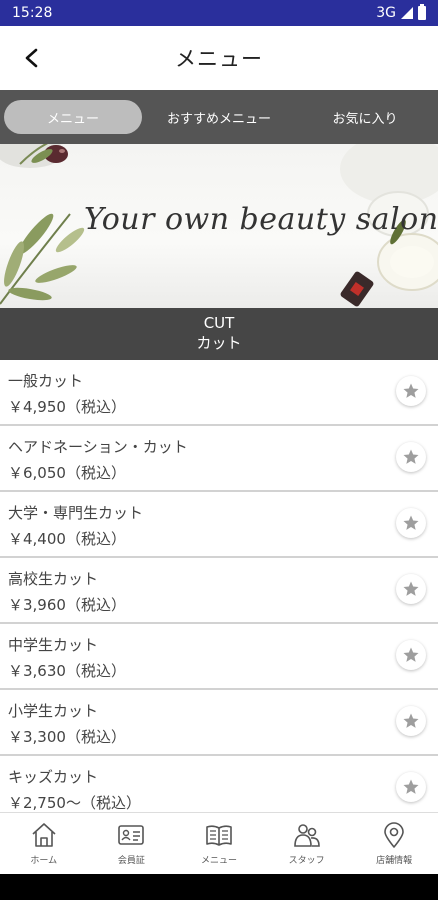  What do you see at coordinates (219, 393) in the screenshot?
I see `menu-item: 一般カット ￥4,950（税込）` at bounding box center [219, 393].